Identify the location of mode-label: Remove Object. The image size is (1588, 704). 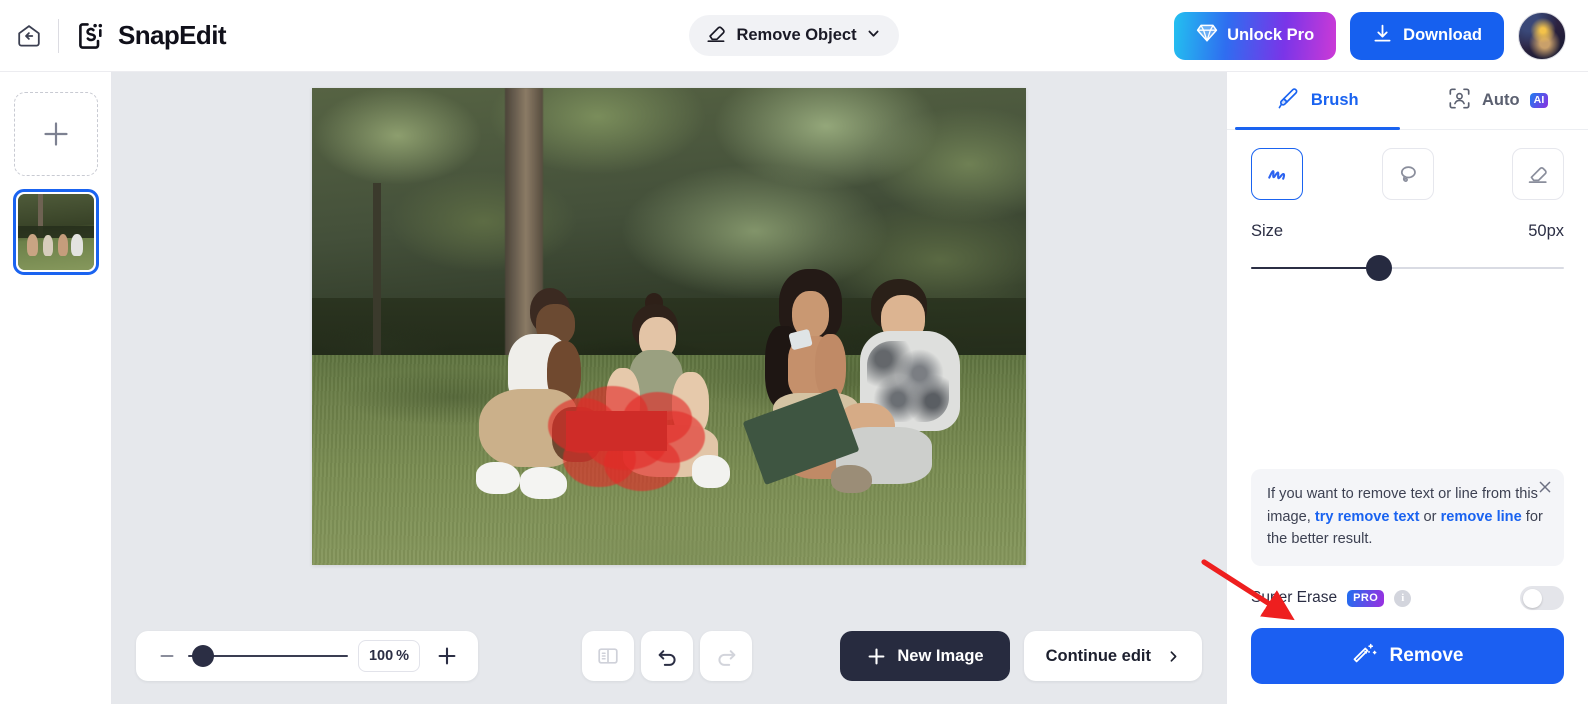
(796, 35).